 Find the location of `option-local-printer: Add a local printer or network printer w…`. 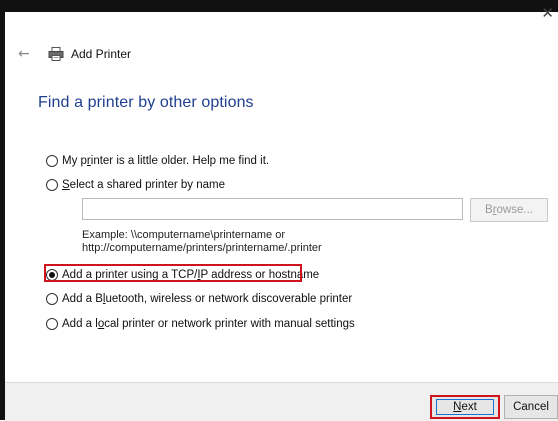

option-local-printer: Add a local printer or network printer w… is located at coordinates (200, 324).